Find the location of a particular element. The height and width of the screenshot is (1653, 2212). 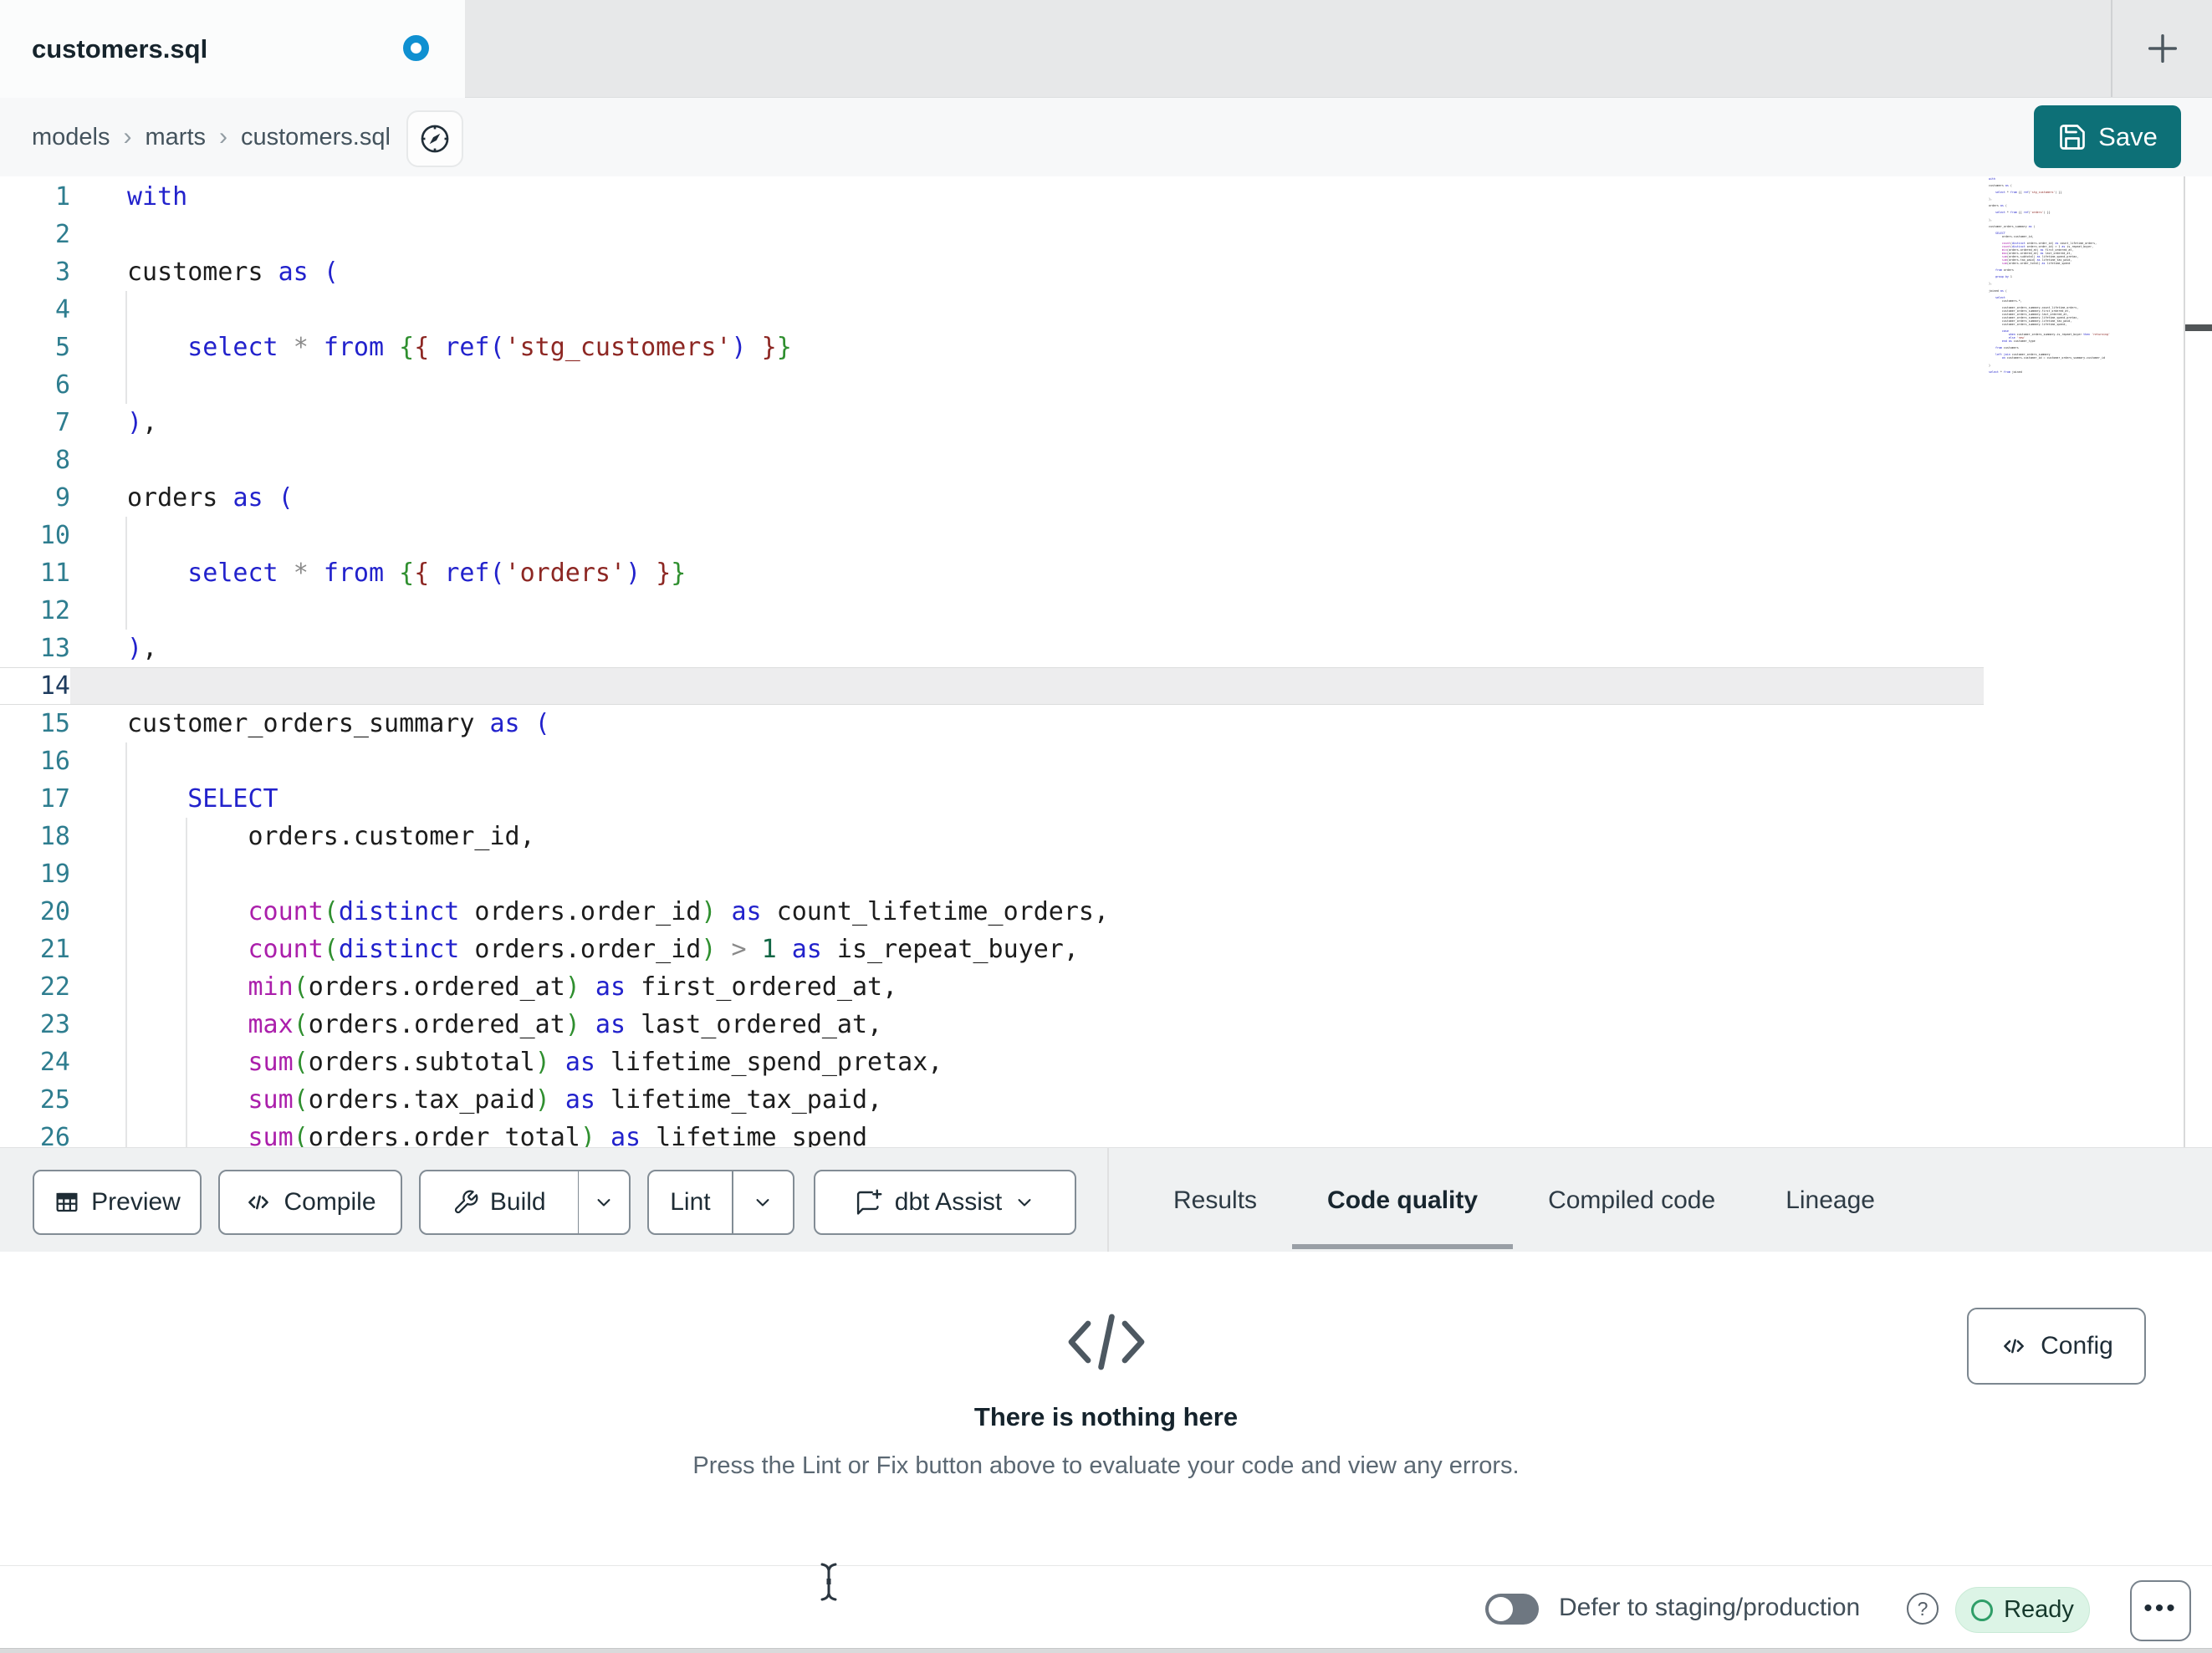

help-icon: ? is located at coordinates (1923, 1609).